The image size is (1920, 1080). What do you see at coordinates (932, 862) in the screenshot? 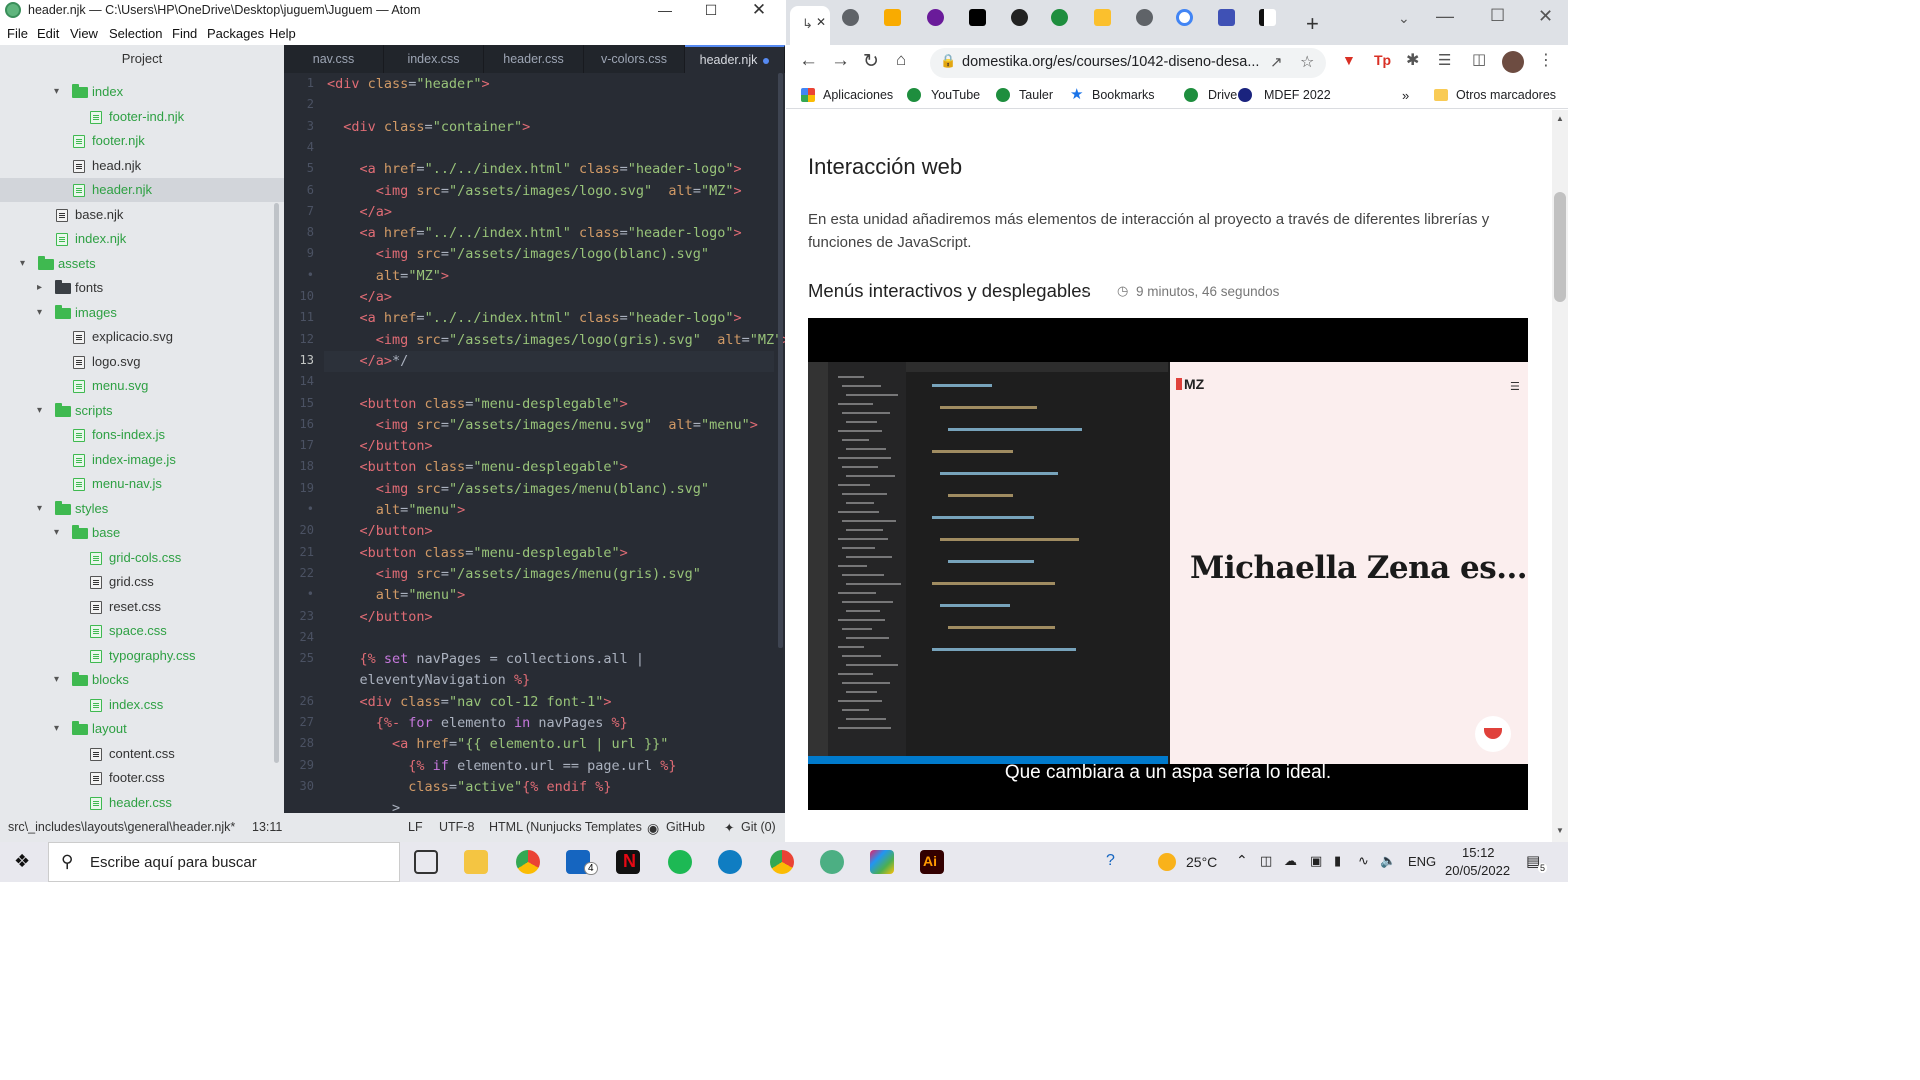
I see `illustrator-icon: Ai` at bounding box center [932, 862].